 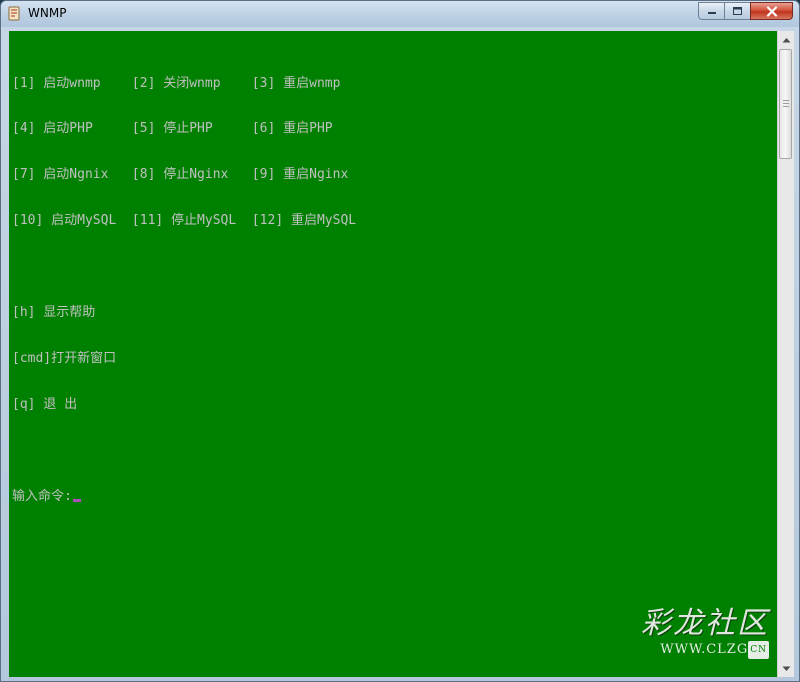 I want to click on window-title: WNMP, so click(x=47, y=13).